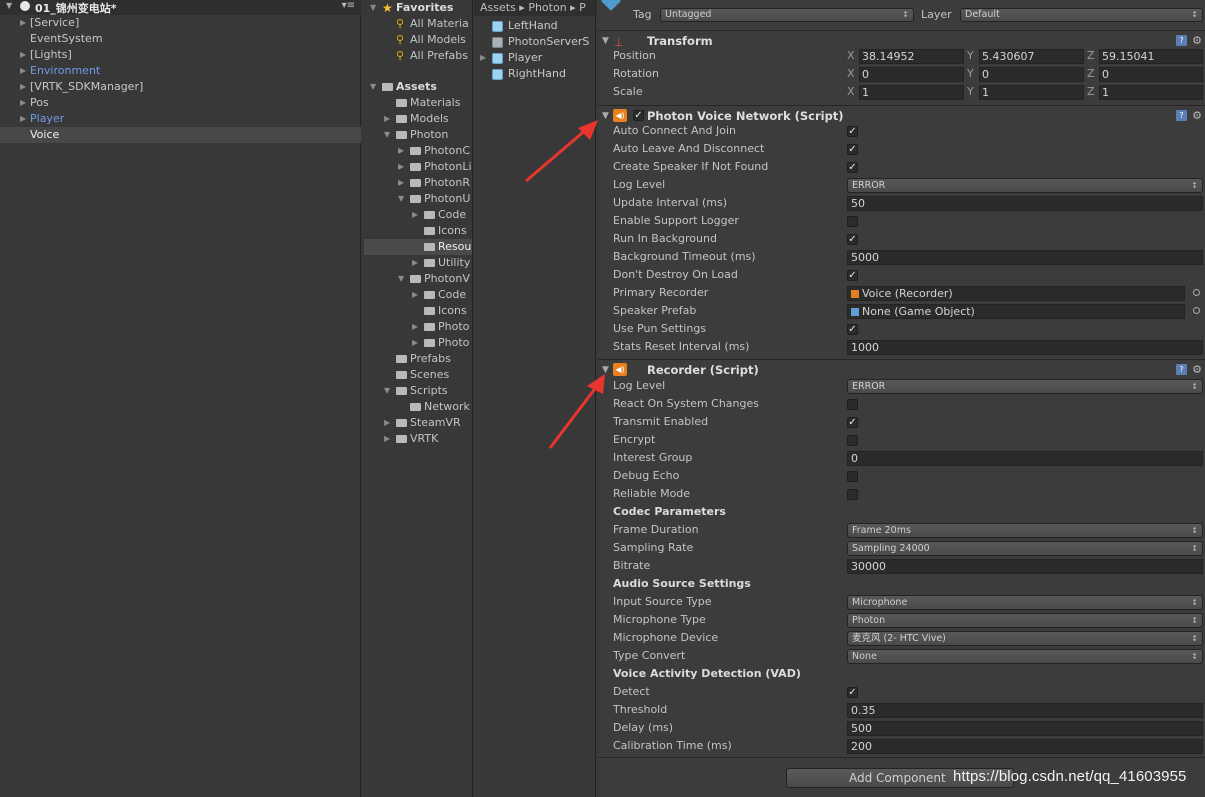  Describe the element at coordinates (534, 26) in the screenshot. I see `asset-item: LeftHand` at that location.